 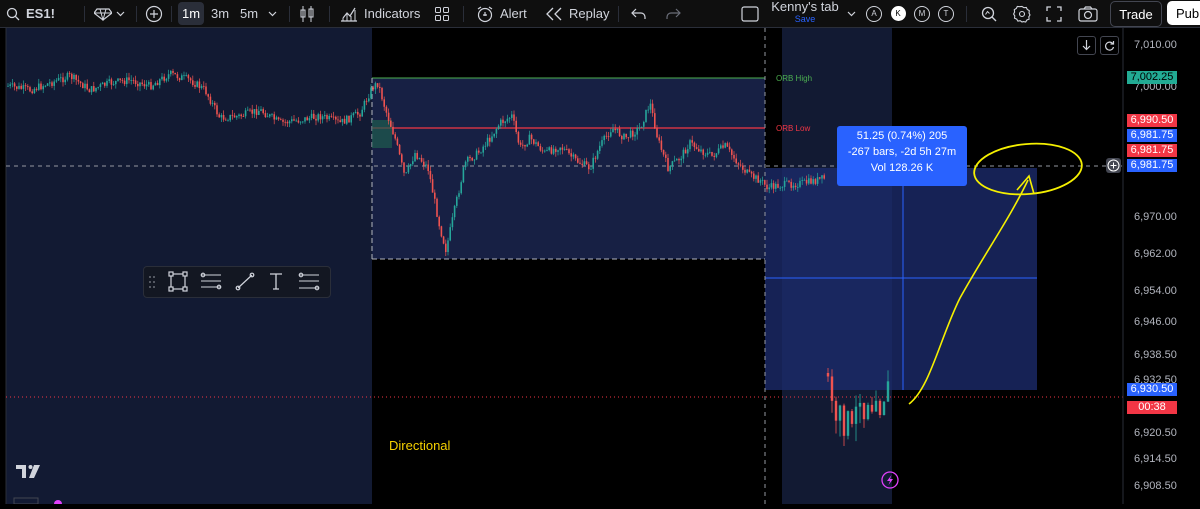 What do you see at coordinates (1086, 45) in the screenshot?
I see `scroll-to-latest-button` at bounding box center [1086, 45].